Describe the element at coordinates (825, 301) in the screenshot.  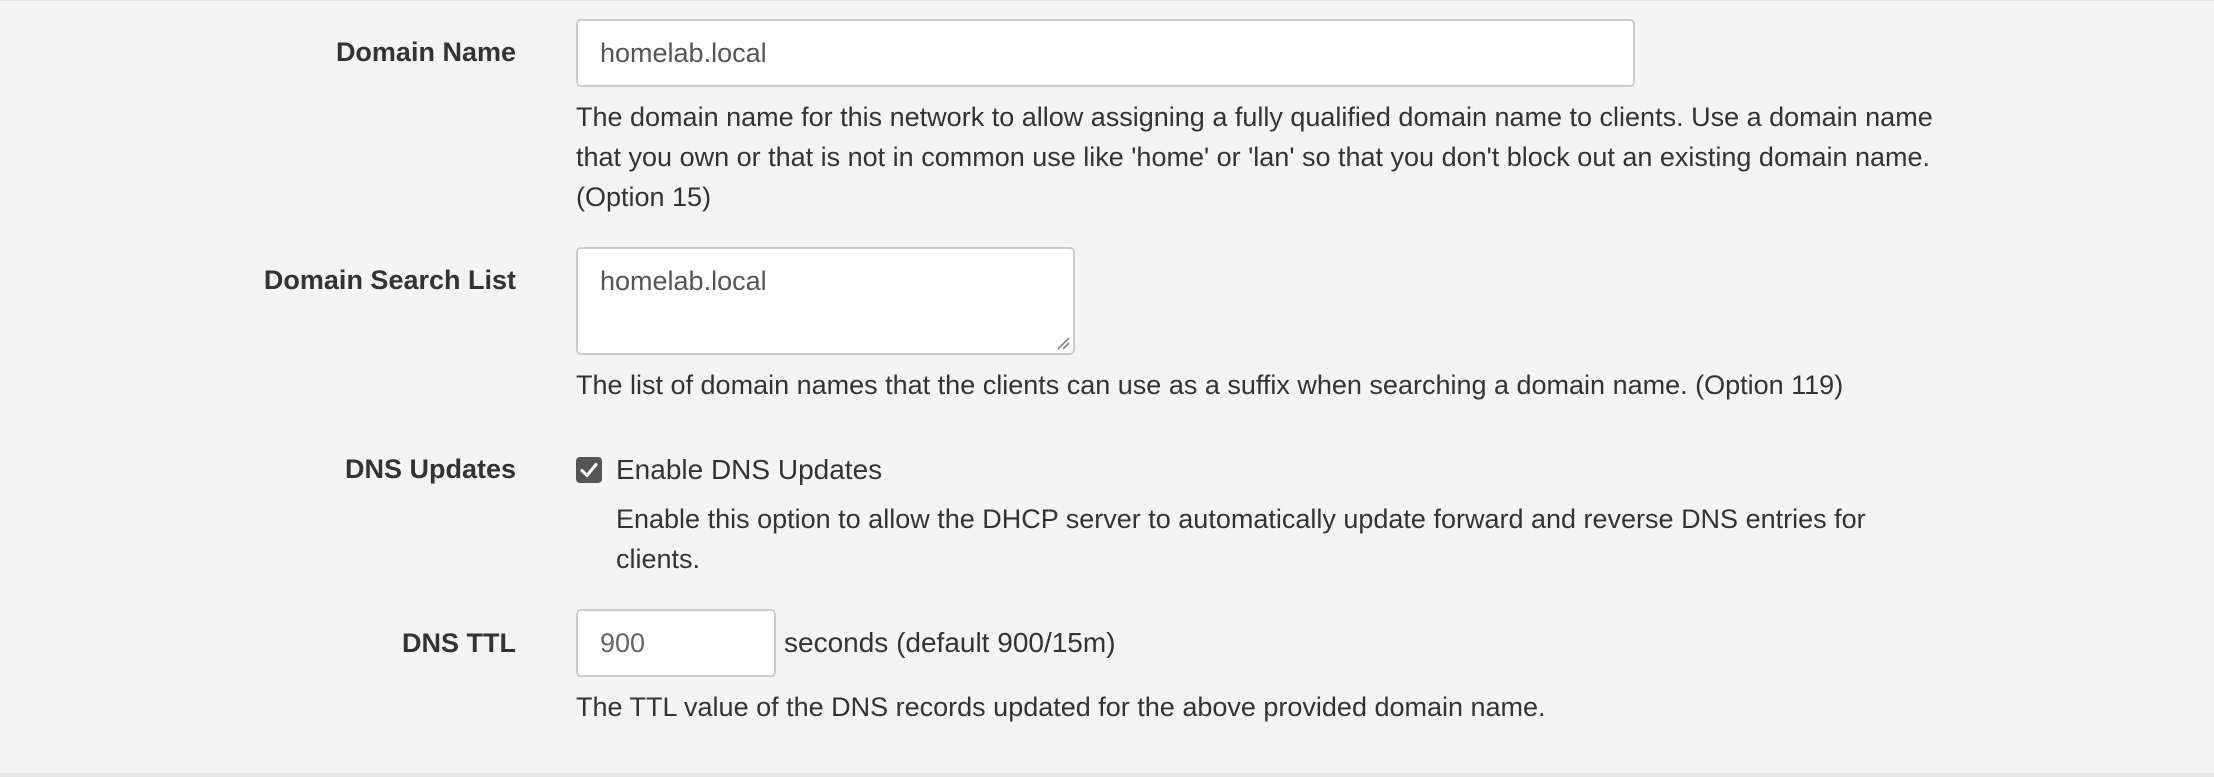
I see `domain-search-list-textarea: homelab.local` at that location.